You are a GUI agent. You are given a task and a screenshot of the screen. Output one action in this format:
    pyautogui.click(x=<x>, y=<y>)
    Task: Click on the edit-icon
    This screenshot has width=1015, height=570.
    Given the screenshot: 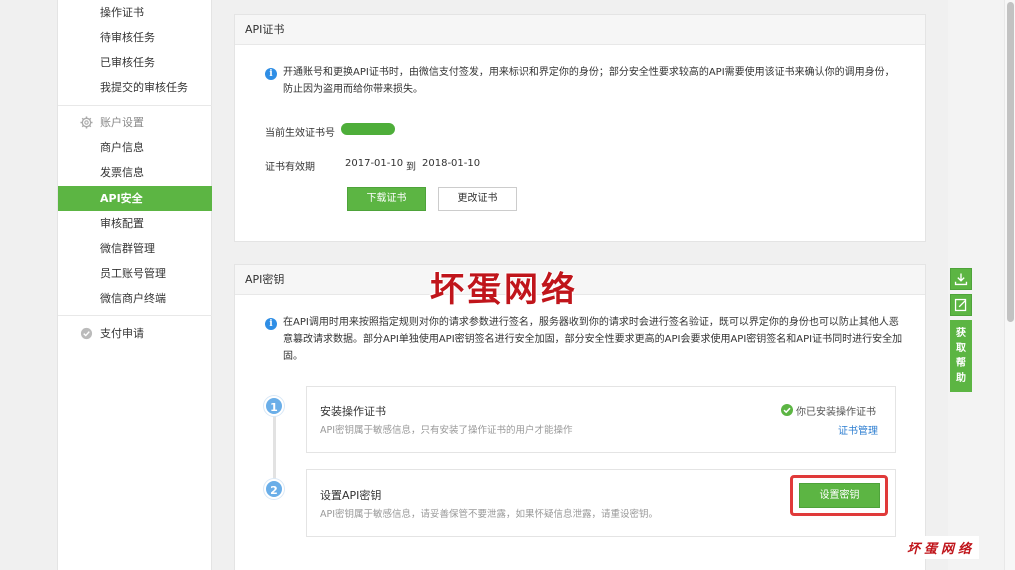 What is the action you would take?
    pyautogui.click(x=960, y=305)
    